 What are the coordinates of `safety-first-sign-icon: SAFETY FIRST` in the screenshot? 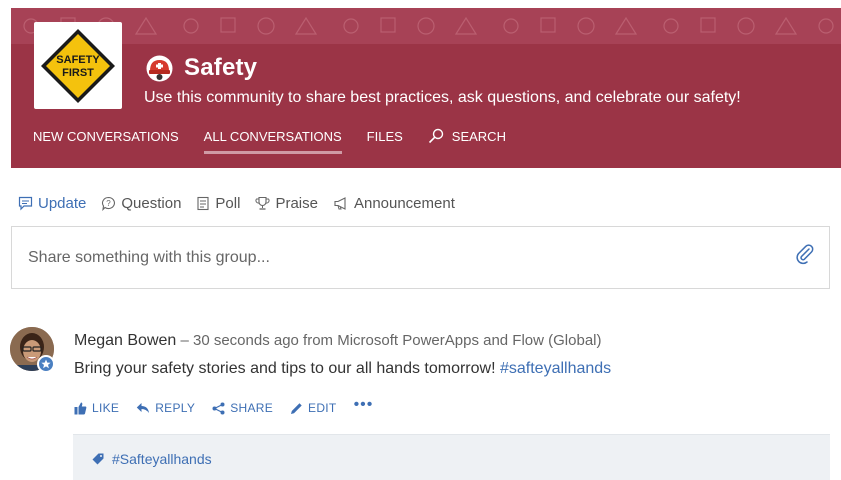 It's located at (78, 66).